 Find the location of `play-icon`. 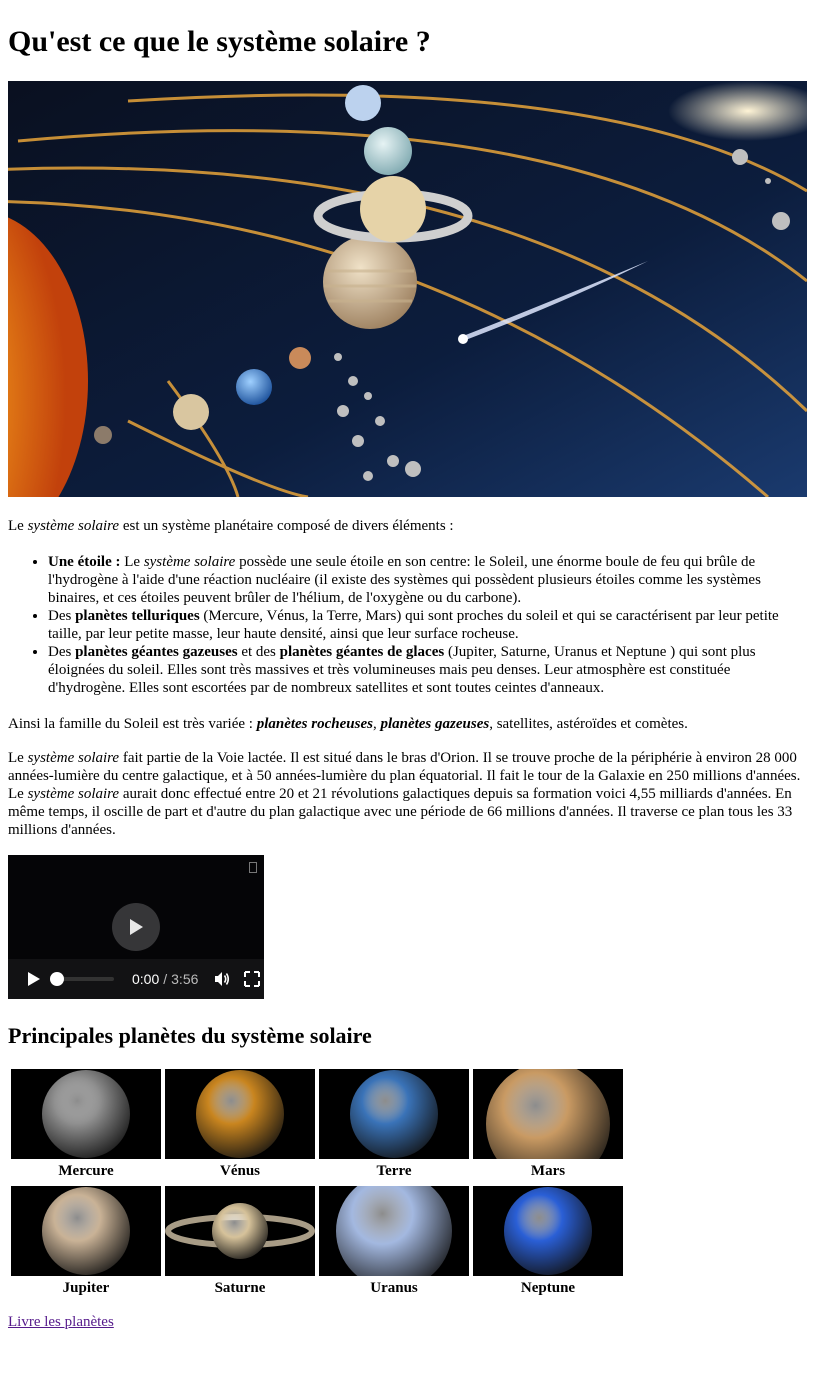

play-icon is located at coordinates (136, 927).